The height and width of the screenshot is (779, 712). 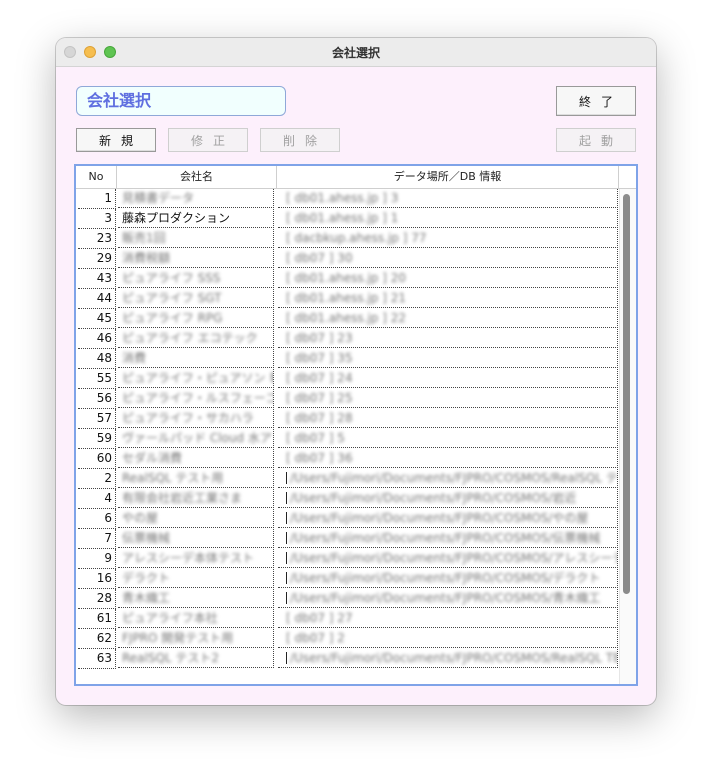 What do you see at coordinates (448, 618) in the screenshot?
I see `row-data-location: [ db07 ] 27` at bounding box center [448, 618].